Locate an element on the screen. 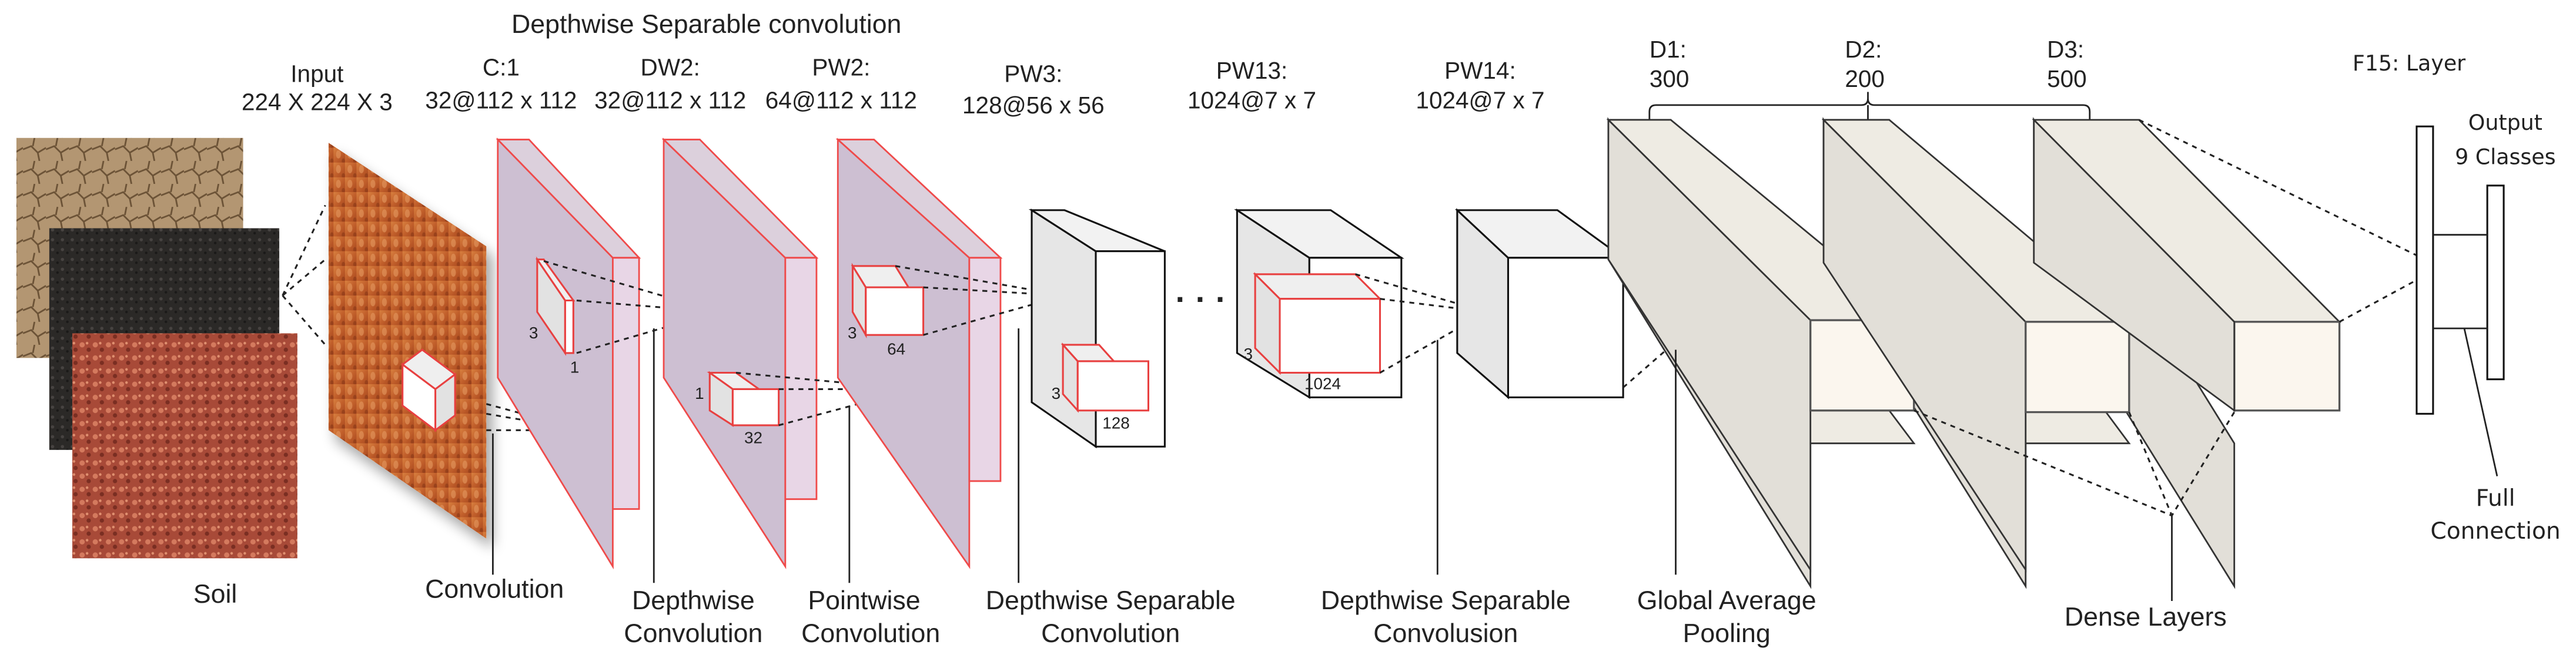 This screenshot has width=2576, height=665. d3-dims: 500 is located at coordinates (2067, 78).